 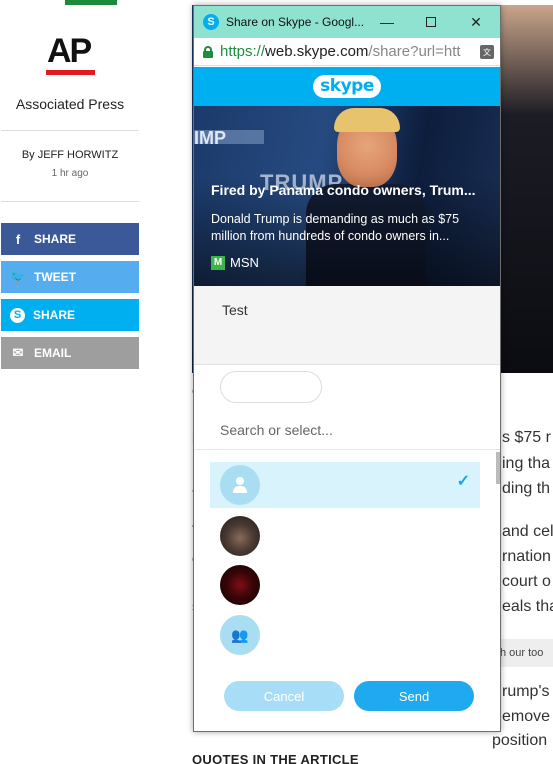 What do you see at coordinates (487, 52) in the screenshot?
I see `translate-icon: 文` at bounding box center [487, 52].